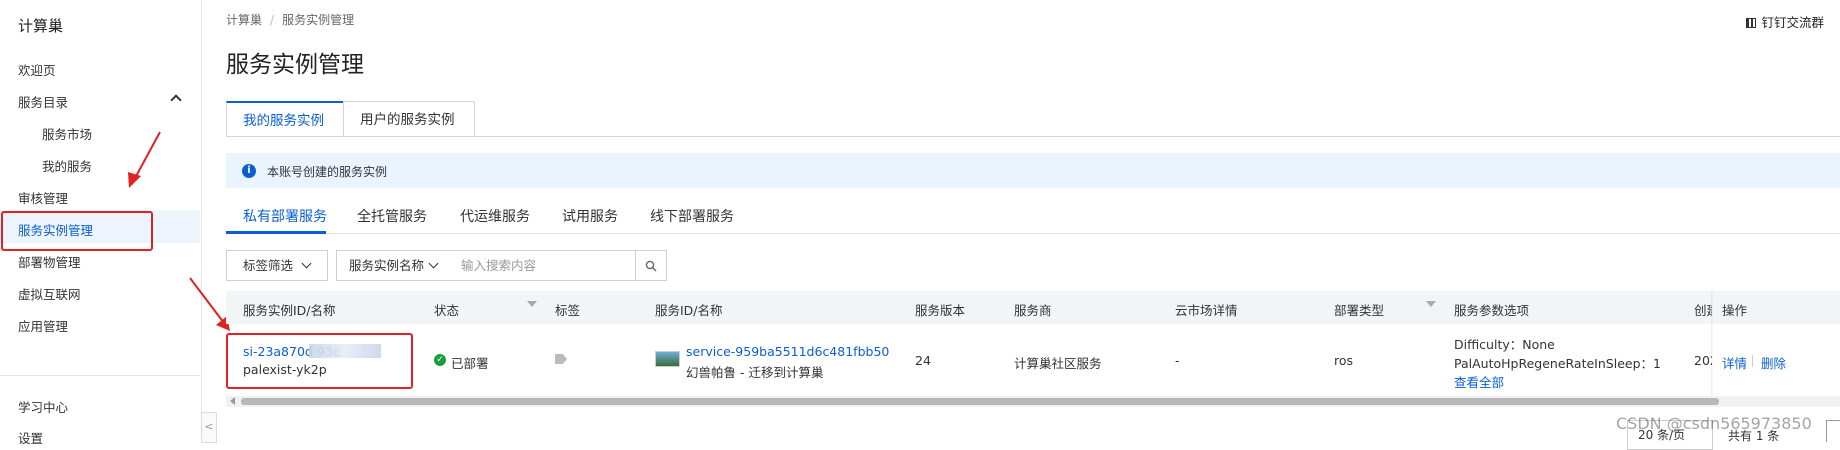  Describe the element at coordinates (1033, 170) in the screenshot. I see `info-banner: i 本账号创建的服务实例` at that location.